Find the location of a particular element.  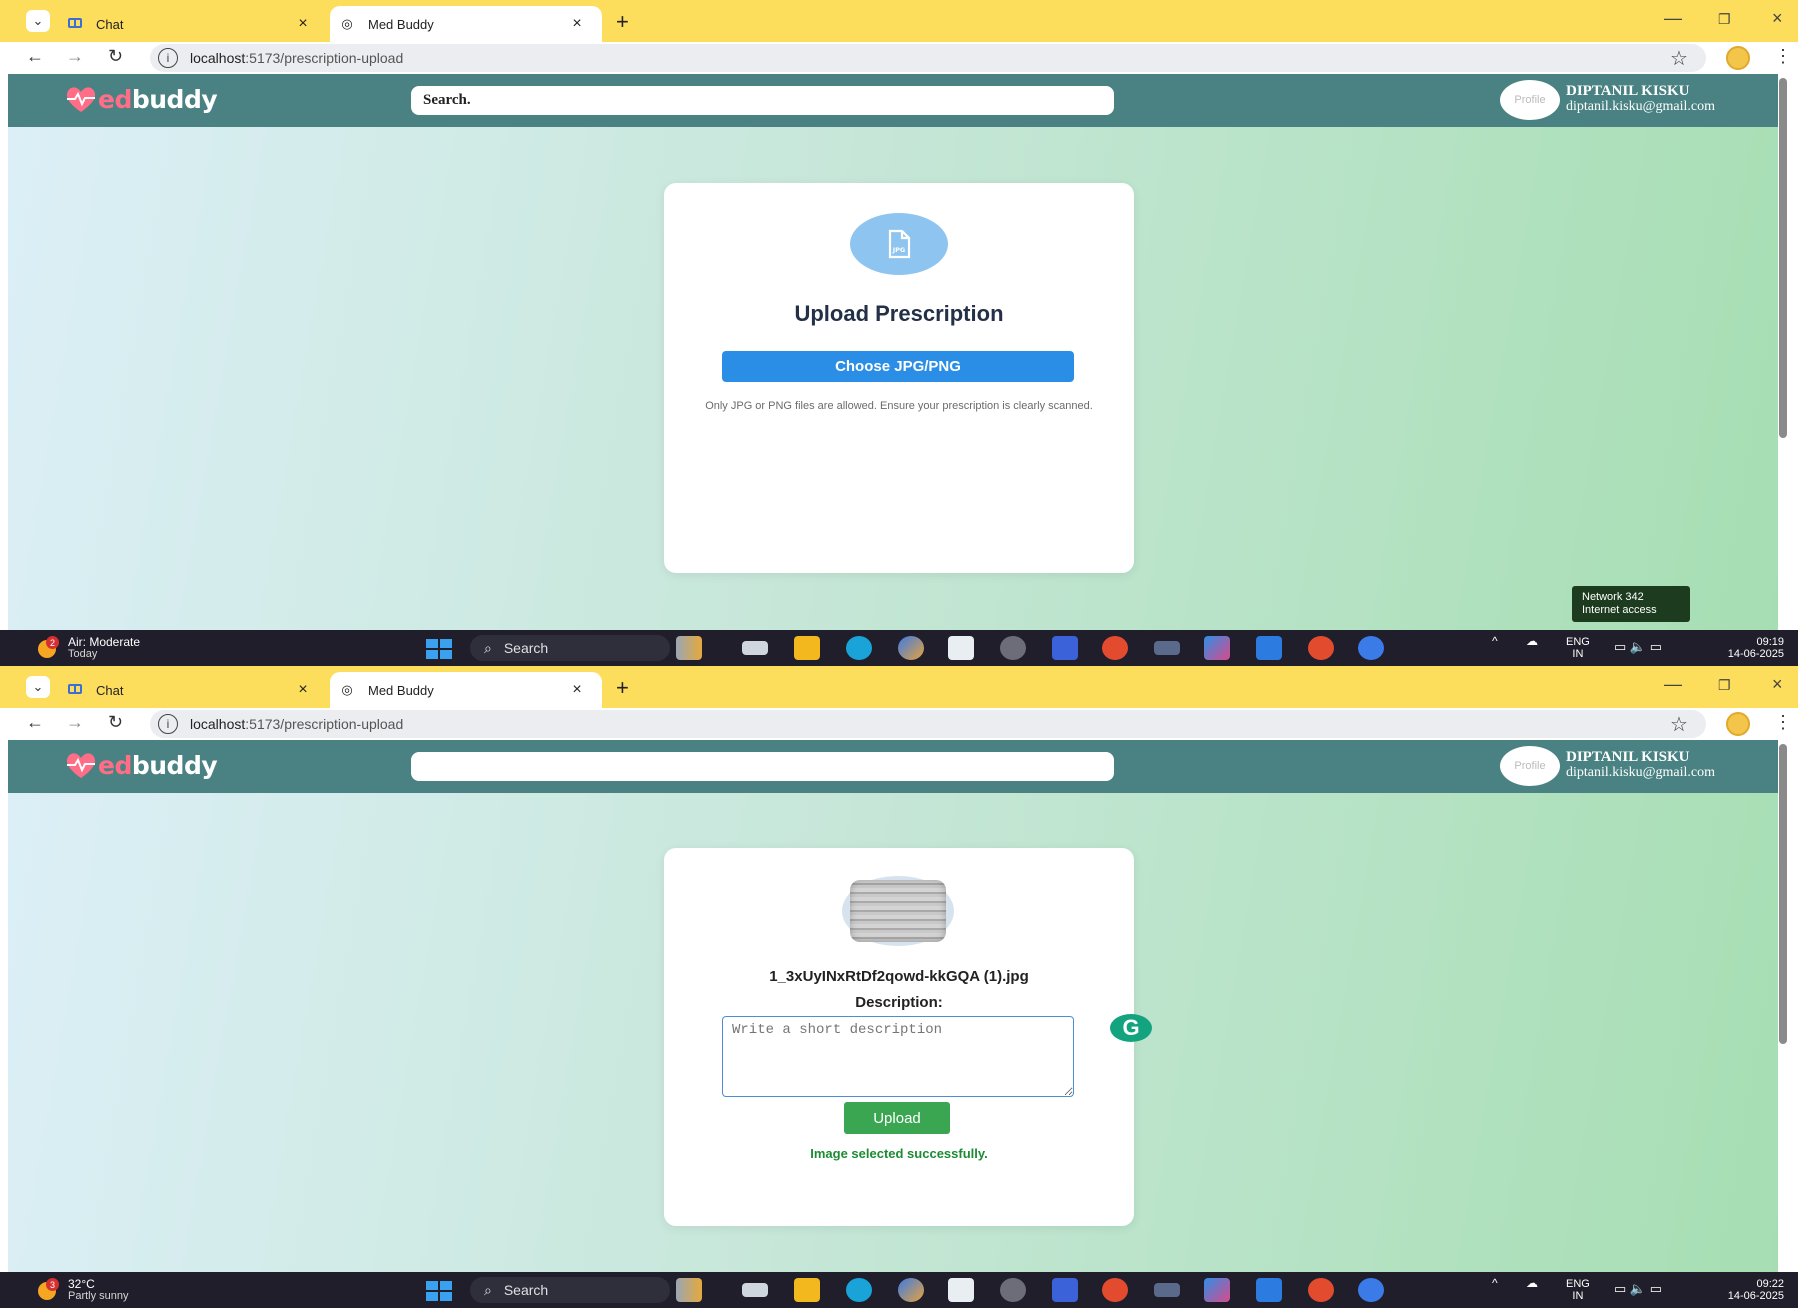

grammarly-icon: G is located at coordinates (1131, 1028).